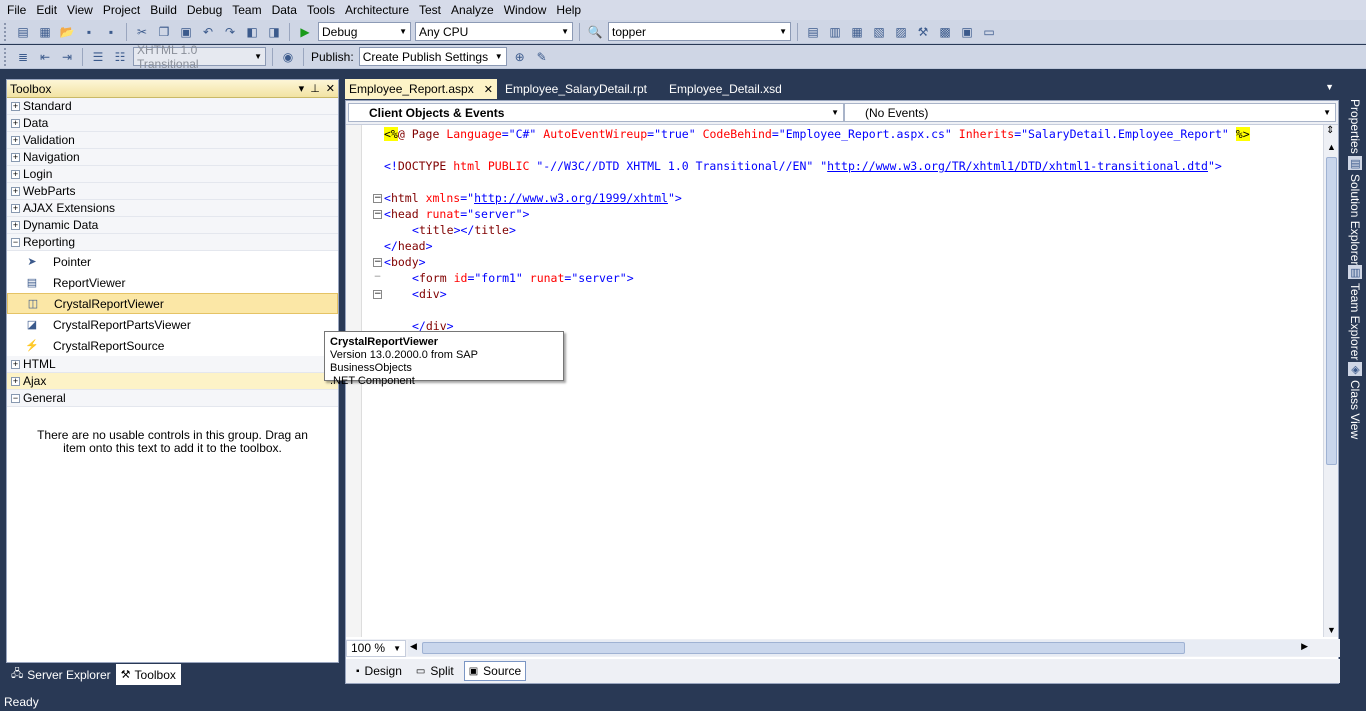 Image resolution: width=1366 pixels, height=711 pixels. I want to click on toolbox-category-reporting: − Reporting, so click(172, 242).